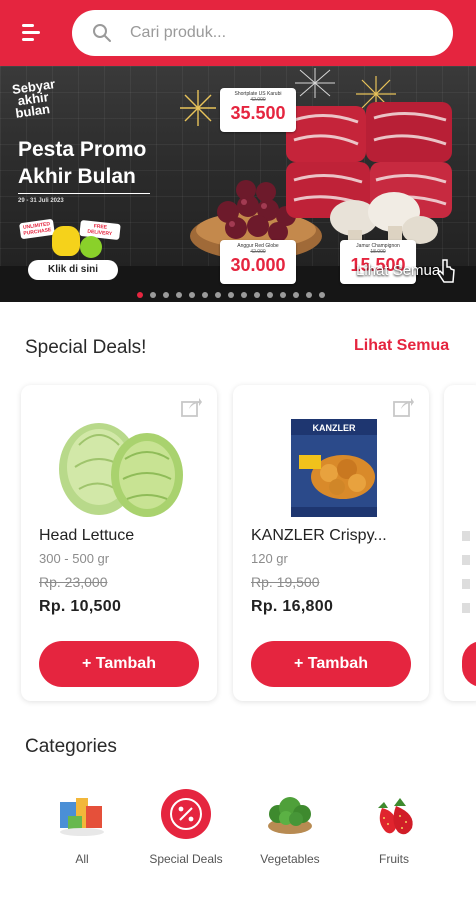  I want to click on category-fruits: Fruits, so click(394, 833).